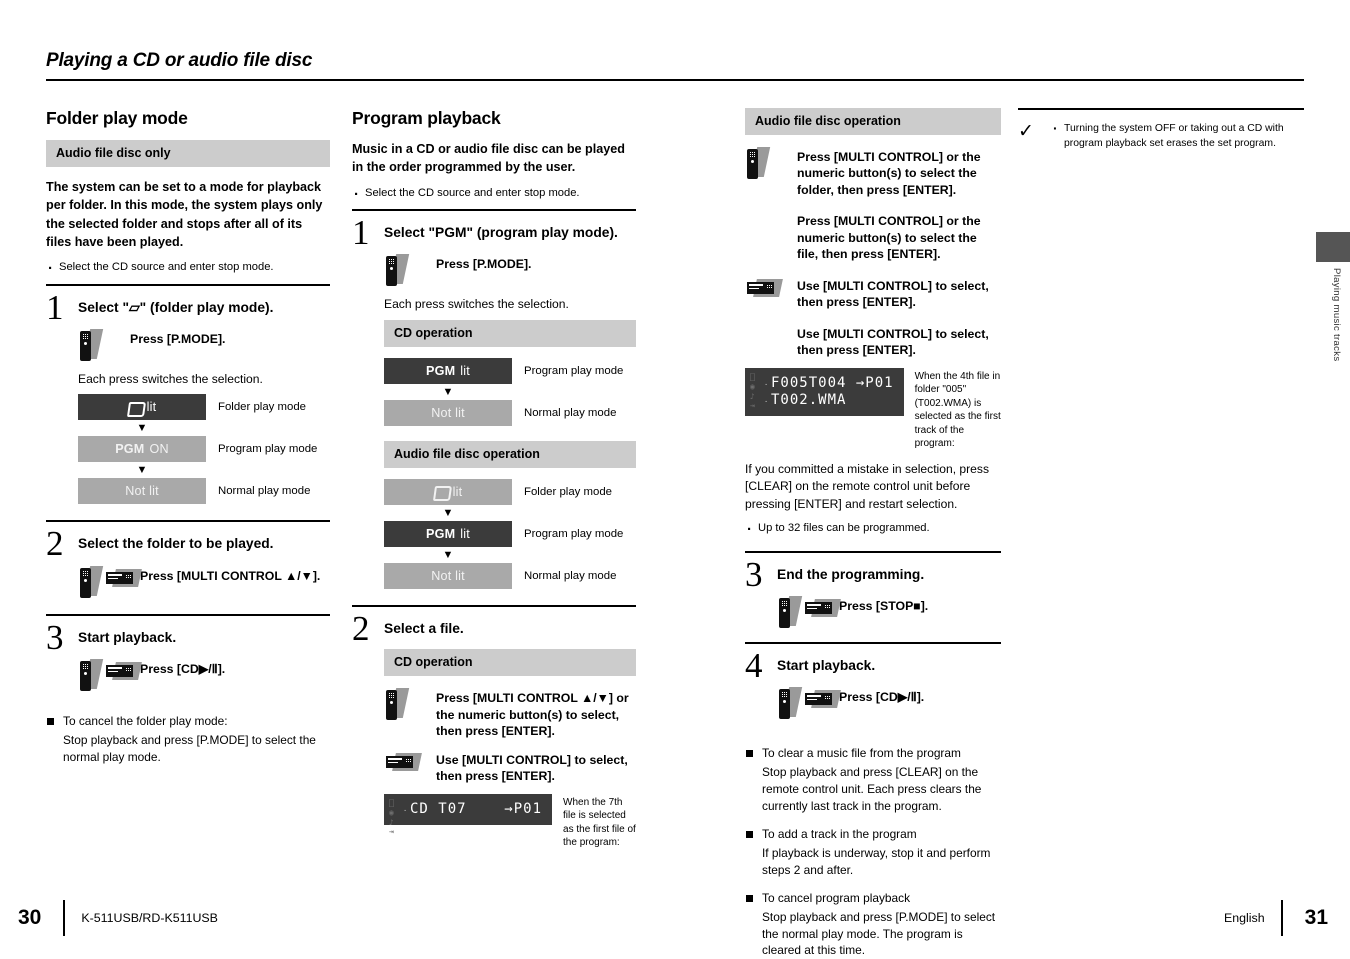 The width and height of the screenshot is (1350, 959). Describe the element at coordinates (406, 810) in the screenshot. I see `lcd-indicator-dots: ·` at that location.